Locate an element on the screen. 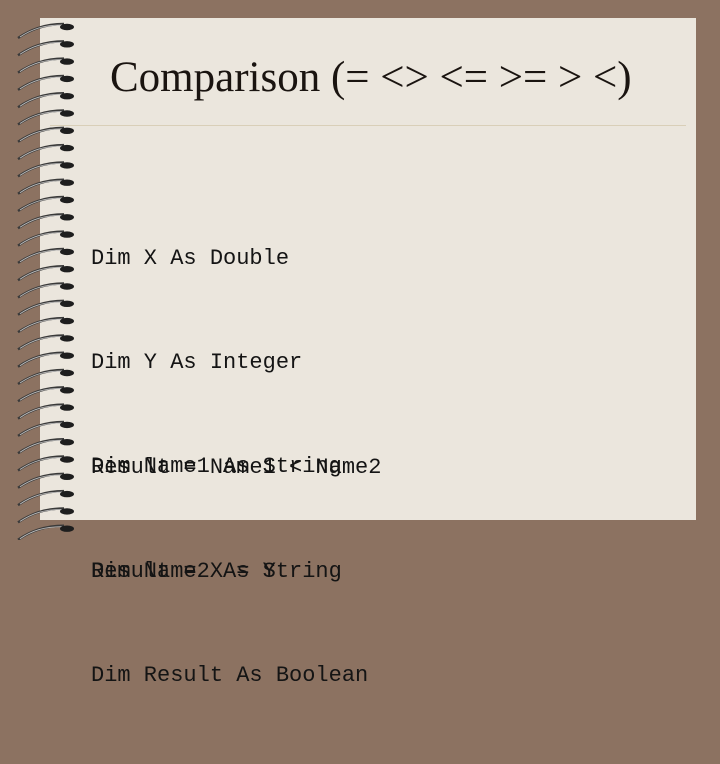  title-divider is located at coordinates (368, 125).